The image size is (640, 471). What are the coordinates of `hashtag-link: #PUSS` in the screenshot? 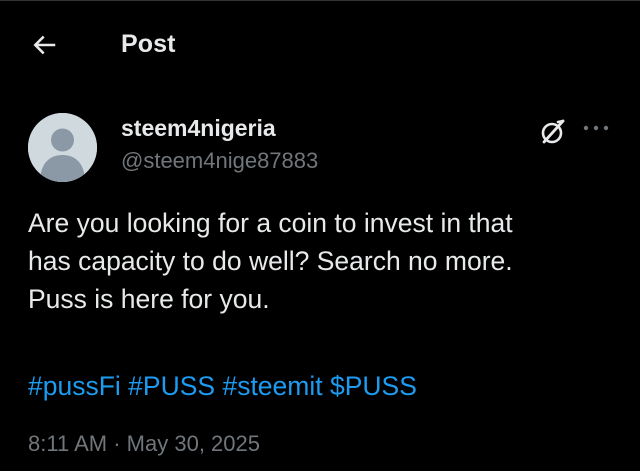 It's located at (171, 386).